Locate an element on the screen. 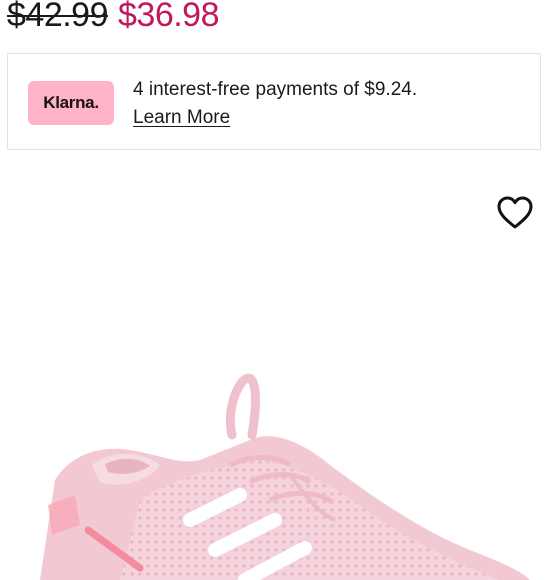  learn-more-link: Learn More is located at coordinates (275, 118).